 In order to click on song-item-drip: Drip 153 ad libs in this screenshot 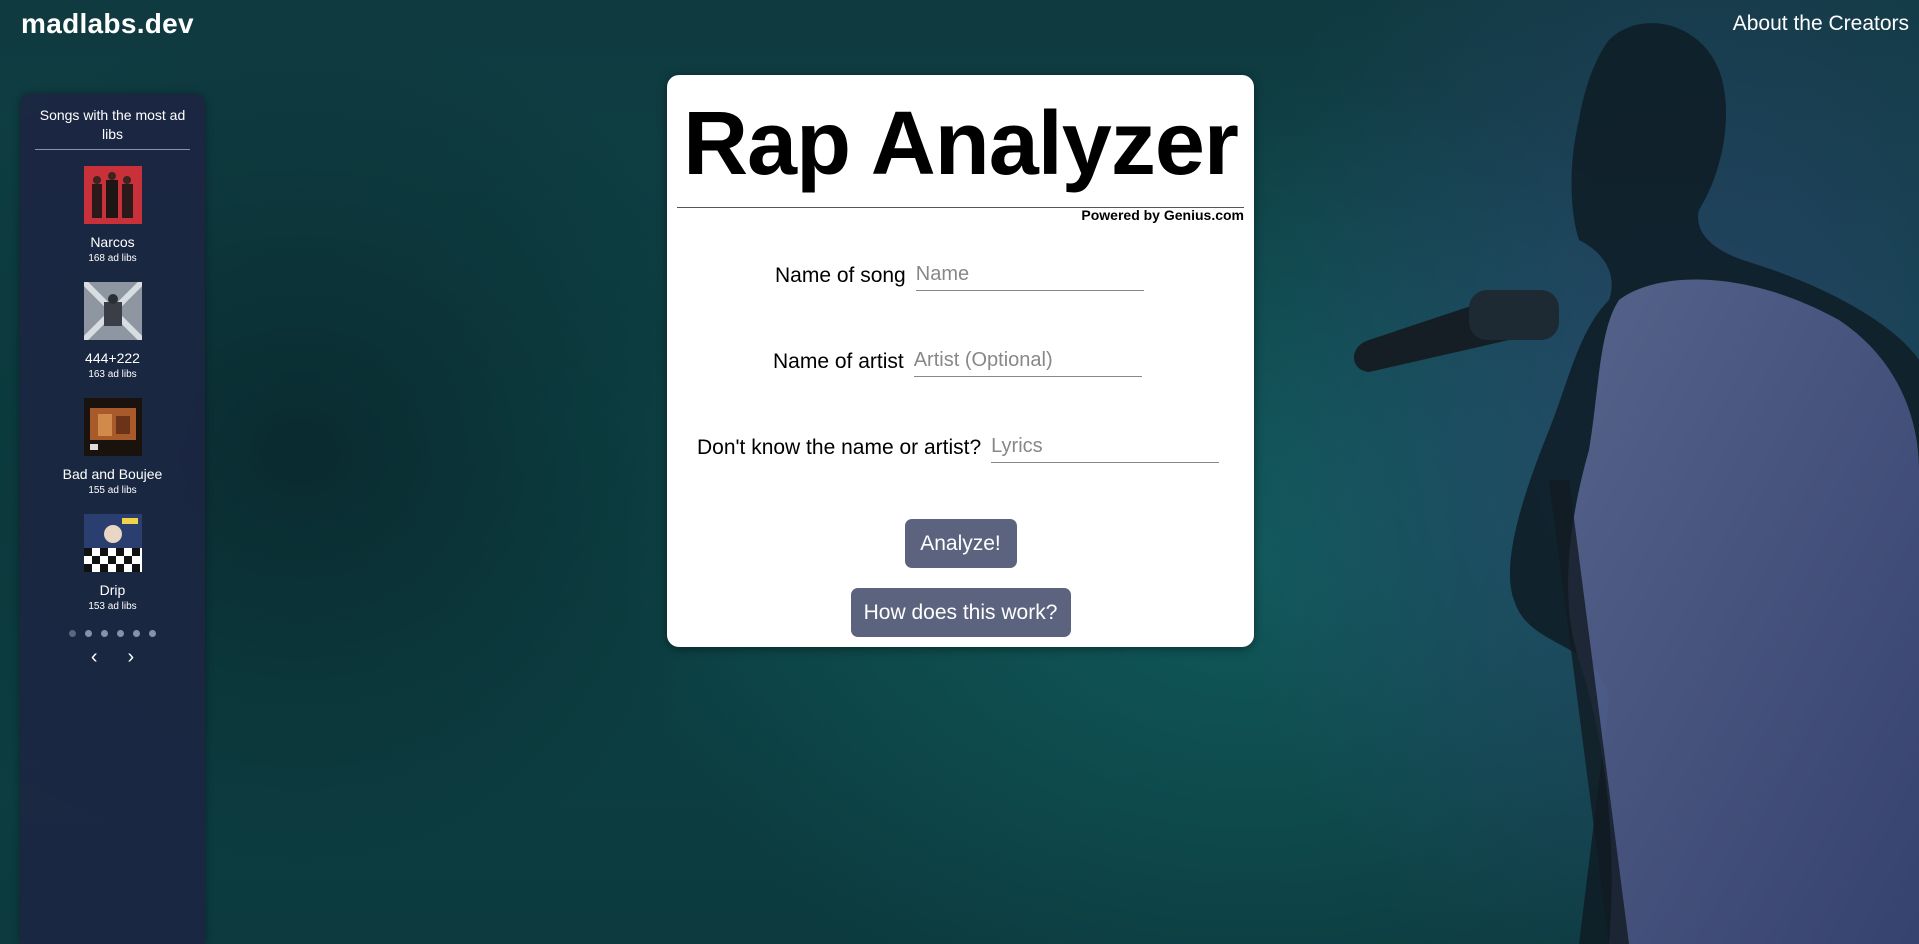, I will do `click(112, 563)`.